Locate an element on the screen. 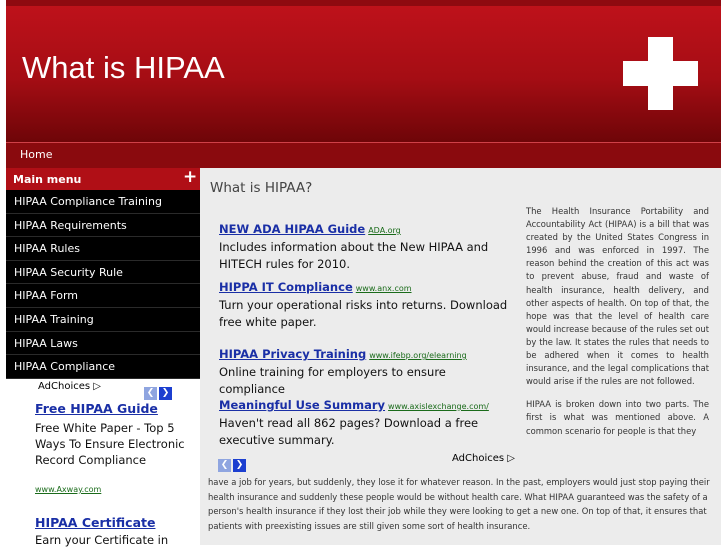 The image size is (727, 548). ad-url-link: www.axislexchange.com/ is located at coordinates (438, 406).